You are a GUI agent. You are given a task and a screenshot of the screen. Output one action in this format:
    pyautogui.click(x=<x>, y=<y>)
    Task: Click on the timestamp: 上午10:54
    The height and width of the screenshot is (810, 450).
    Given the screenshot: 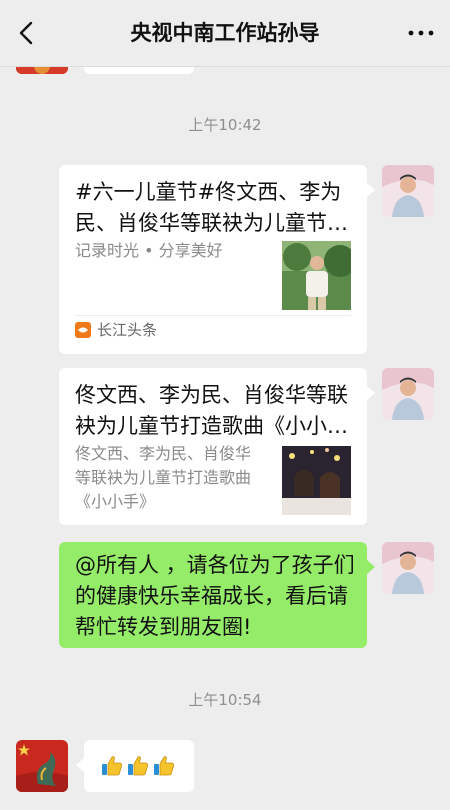 What is the action you would take?
    pyautogui.click(x=225, y=700)
    